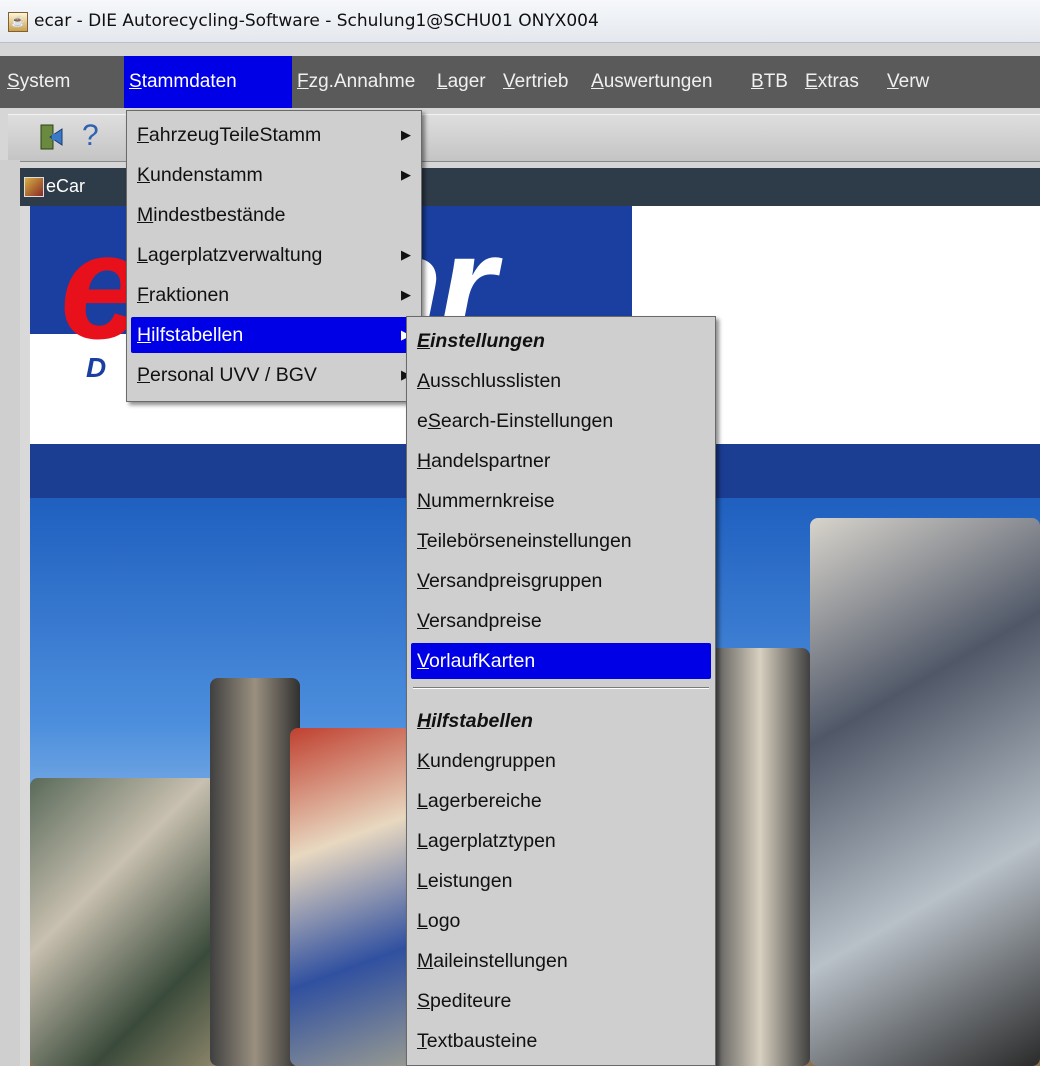 This screenshot has height=1066, width=1040. I want to click on menu-item-nummernkreise: Nummernkreise, so click(561, 501).